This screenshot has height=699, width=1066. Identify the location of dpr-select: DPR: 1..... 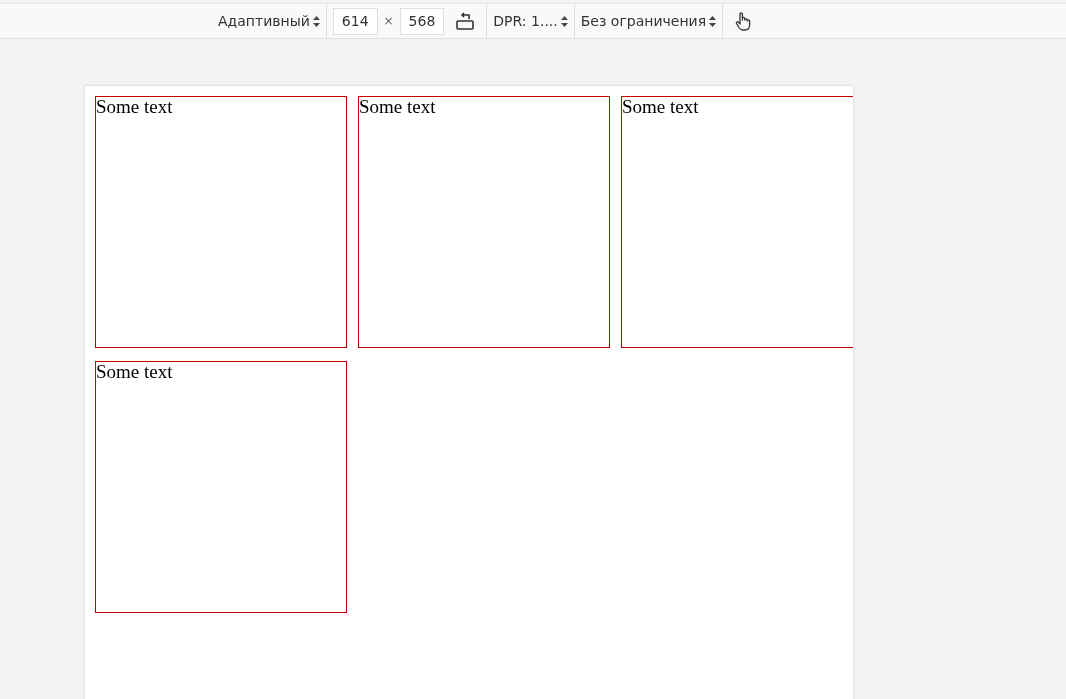
(530, 21).